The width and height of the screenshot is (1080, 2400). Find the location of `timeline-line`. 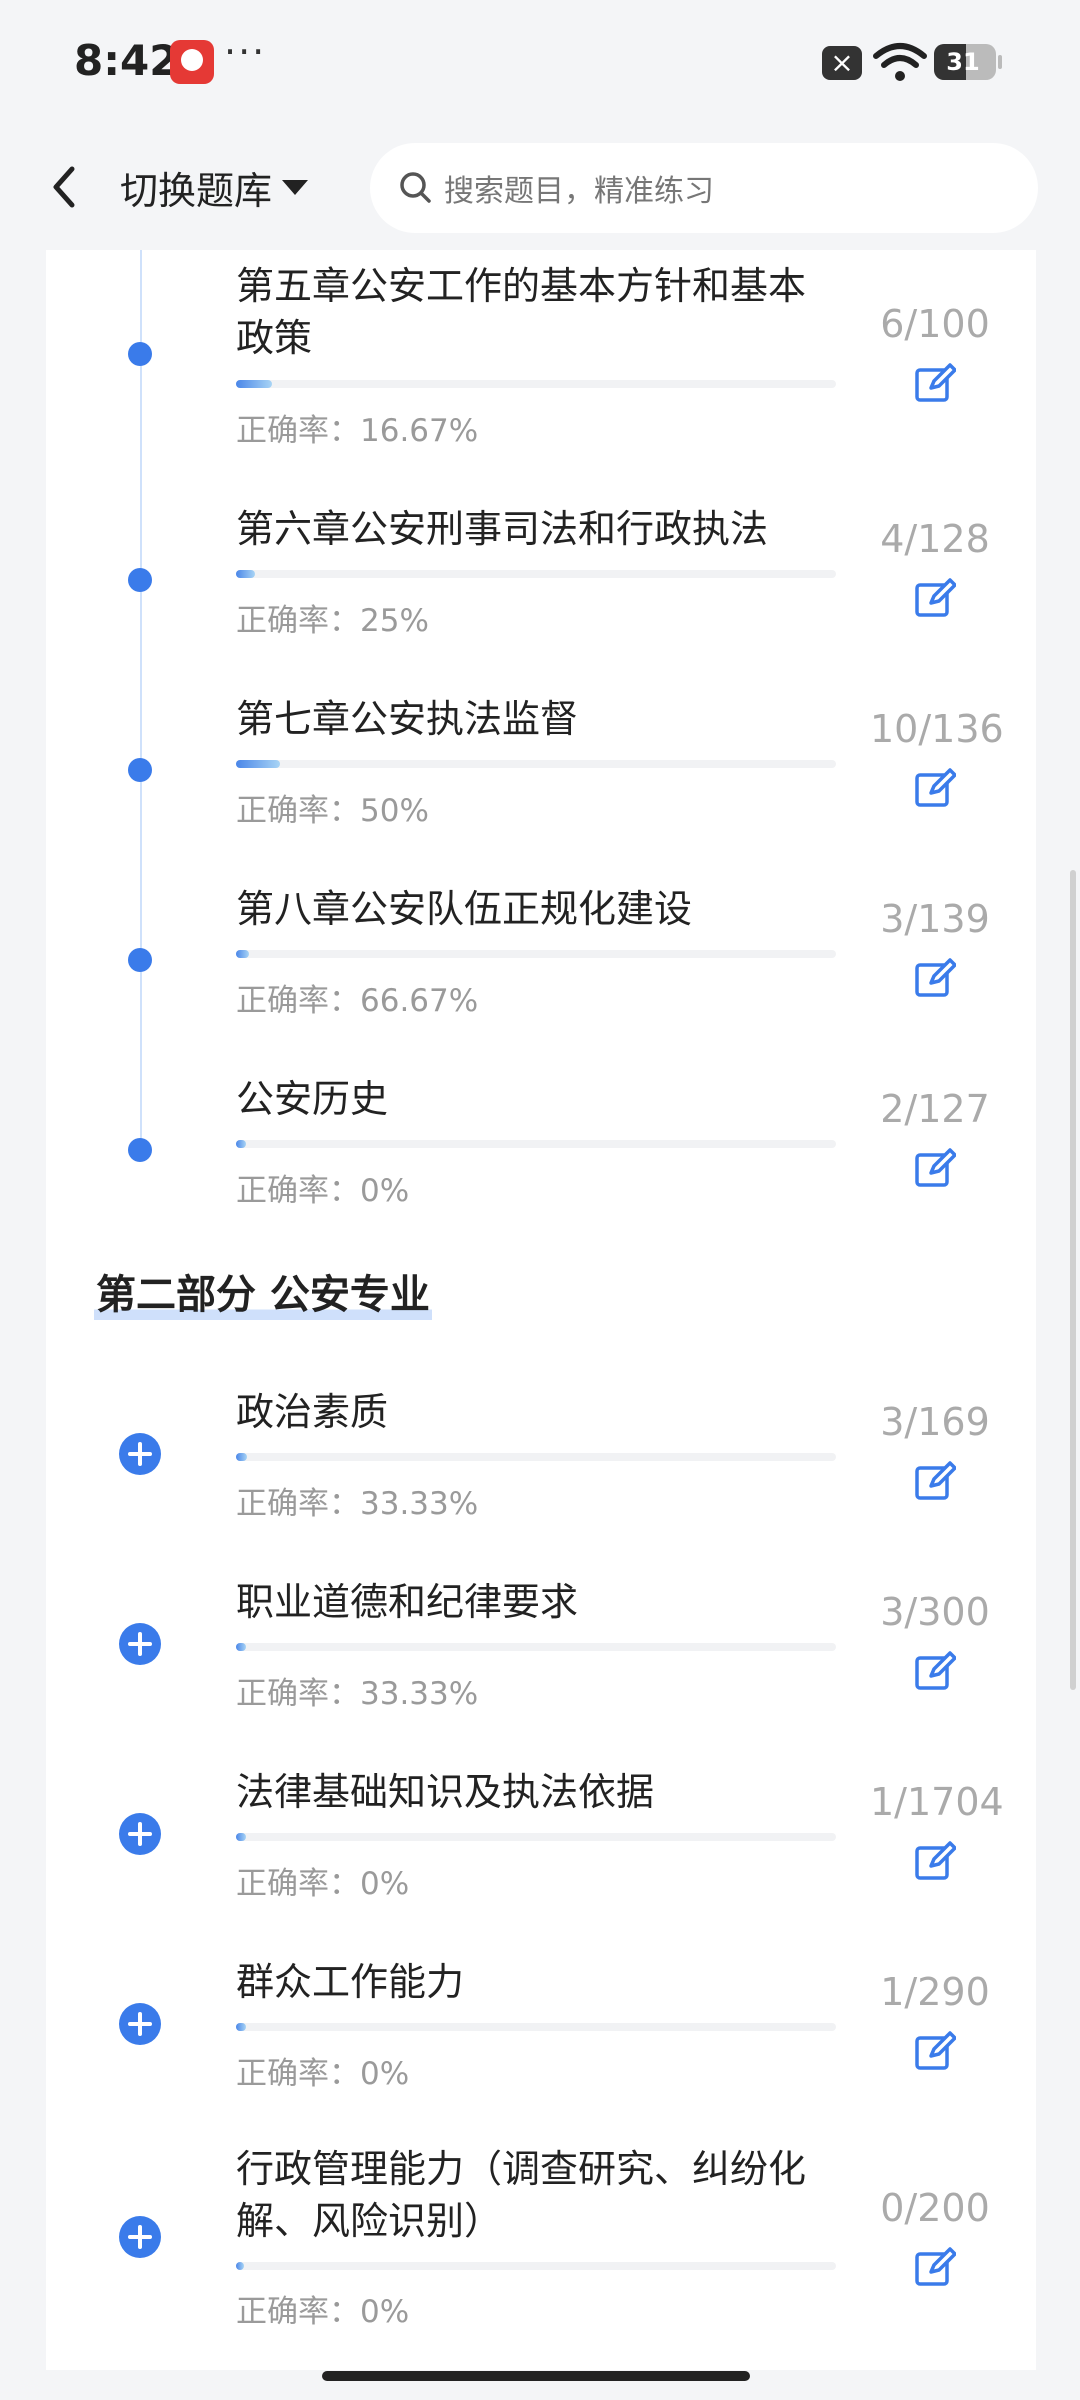

timeline-line is located at coordinates (141, 695).